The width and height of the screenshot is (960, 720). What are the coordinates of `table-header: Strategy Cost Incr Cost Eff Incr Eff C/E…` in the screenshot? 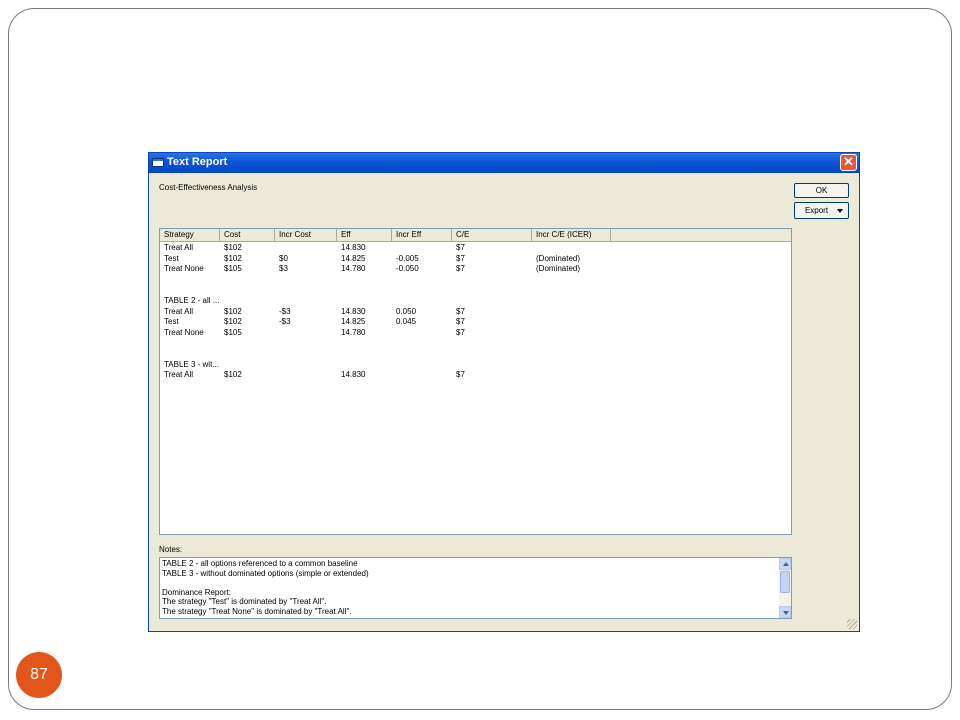 It's located at (475, 235).